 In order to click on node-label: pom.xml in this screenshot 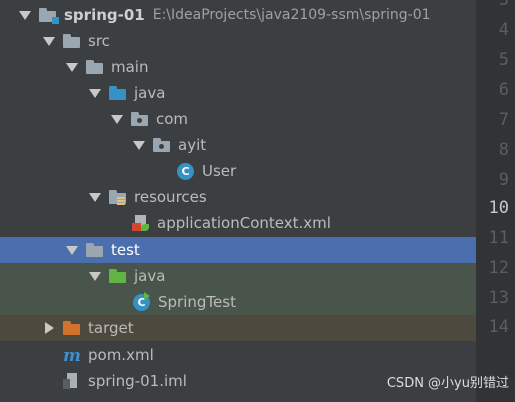, I will do `click(121, 355)`.